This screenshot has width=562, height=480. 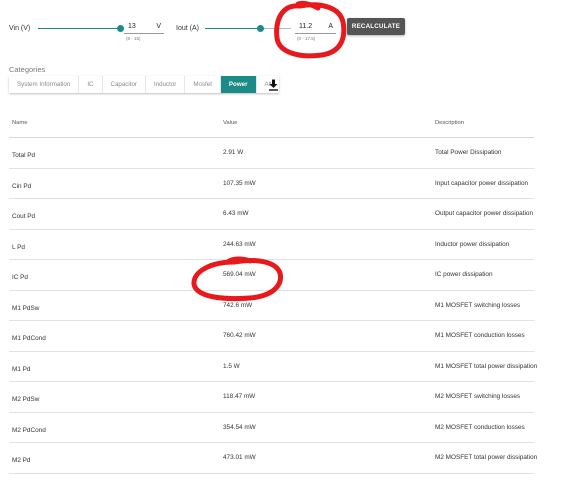 What do you see at coordinates (18, 247) in the screenshot?
I see `row-name: L Pd` at bounding box center [18, 247].